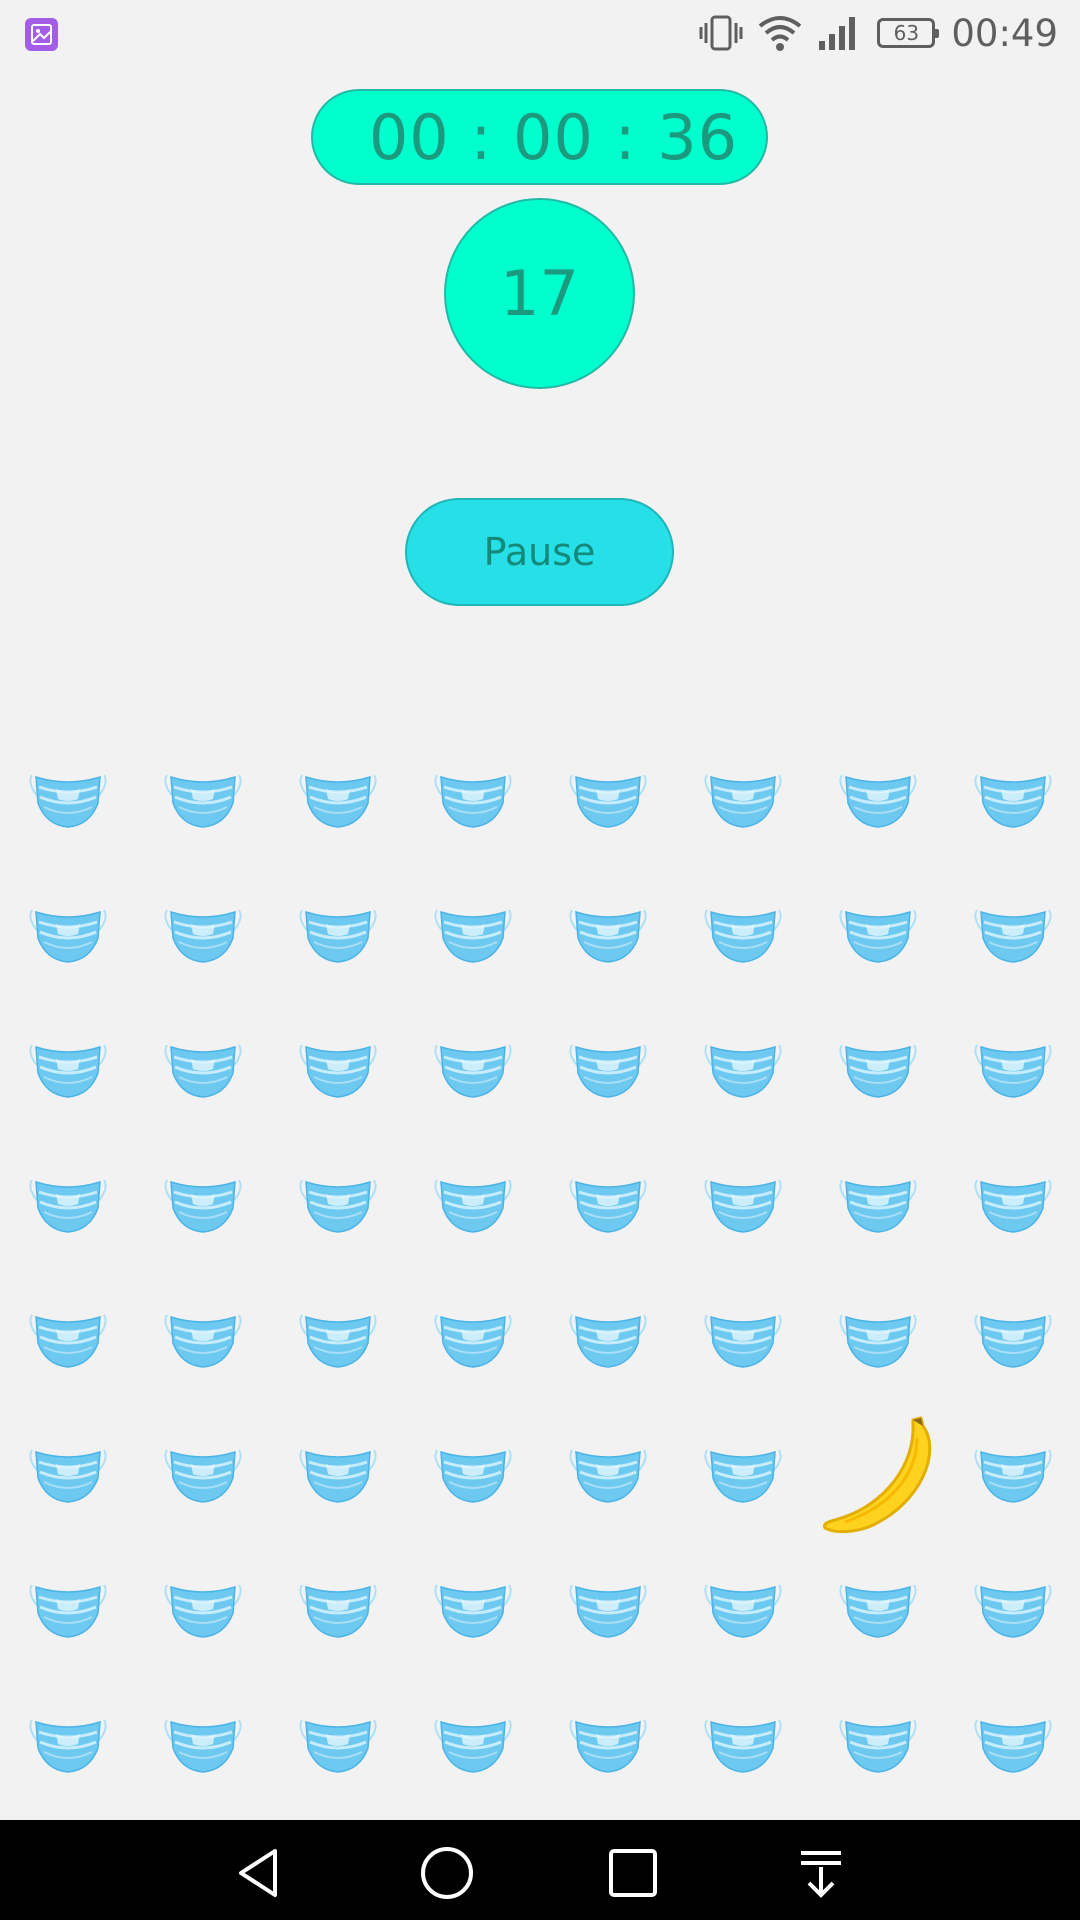 The image size is (1080, 1920). I want to click on pause-button: Pause, so click(539, 552).